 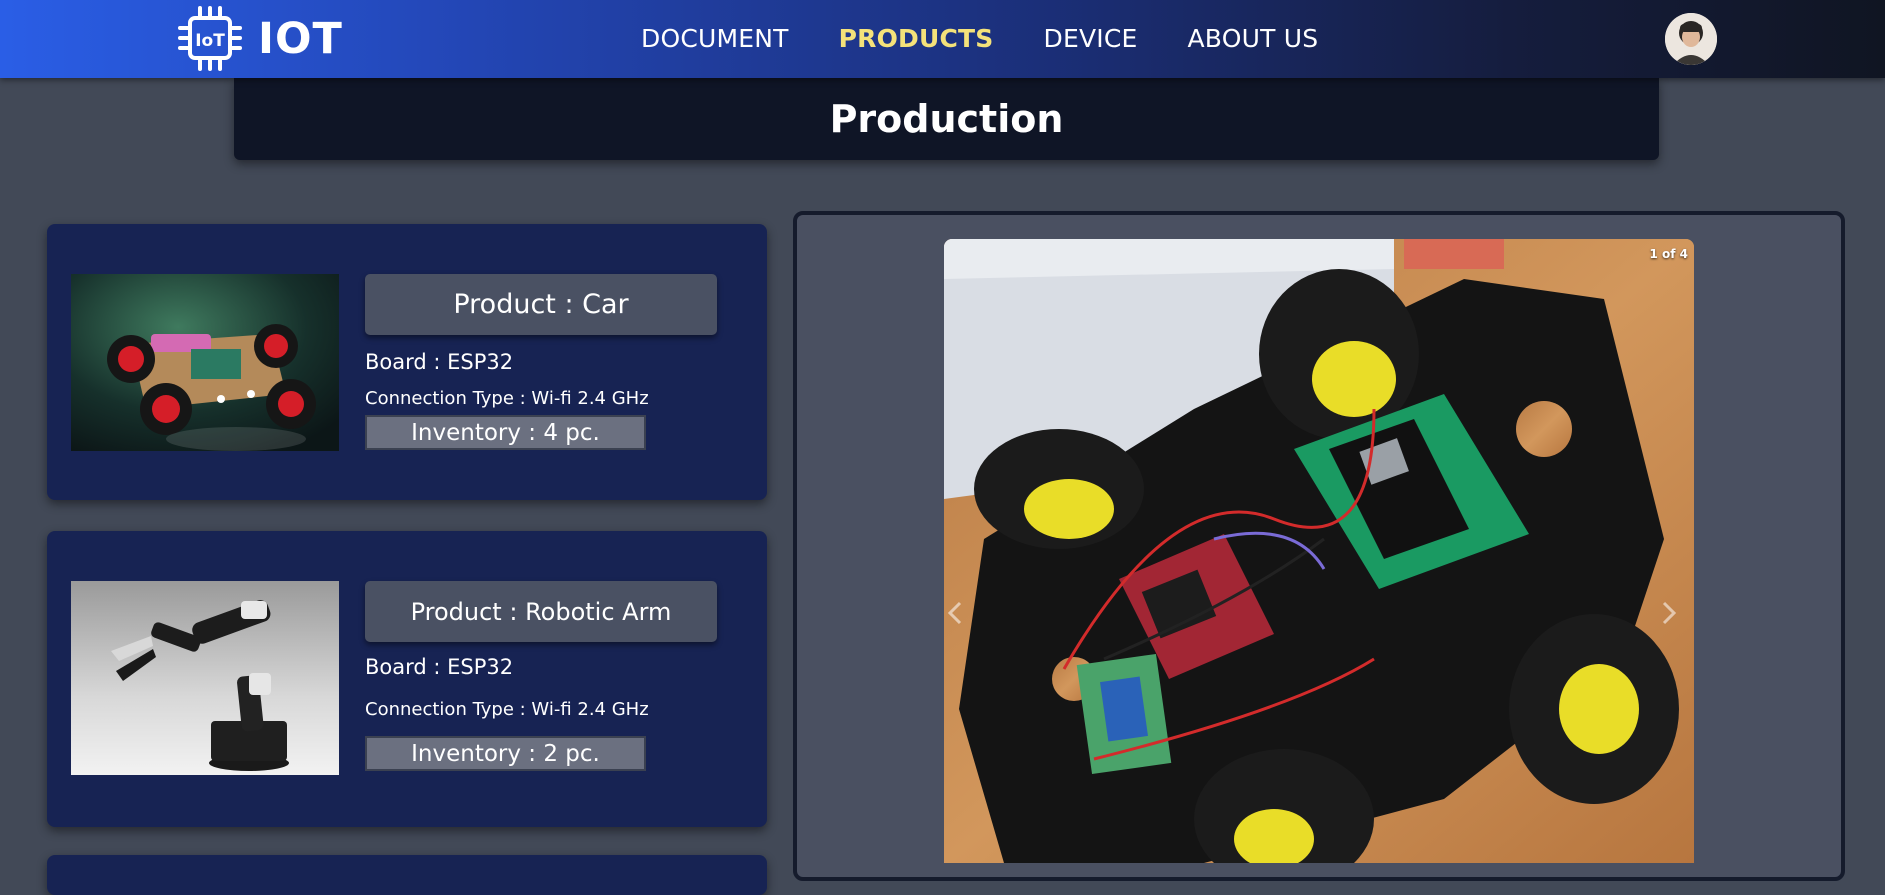 I want to click on product-card-partial, so click(x=407, y=875).